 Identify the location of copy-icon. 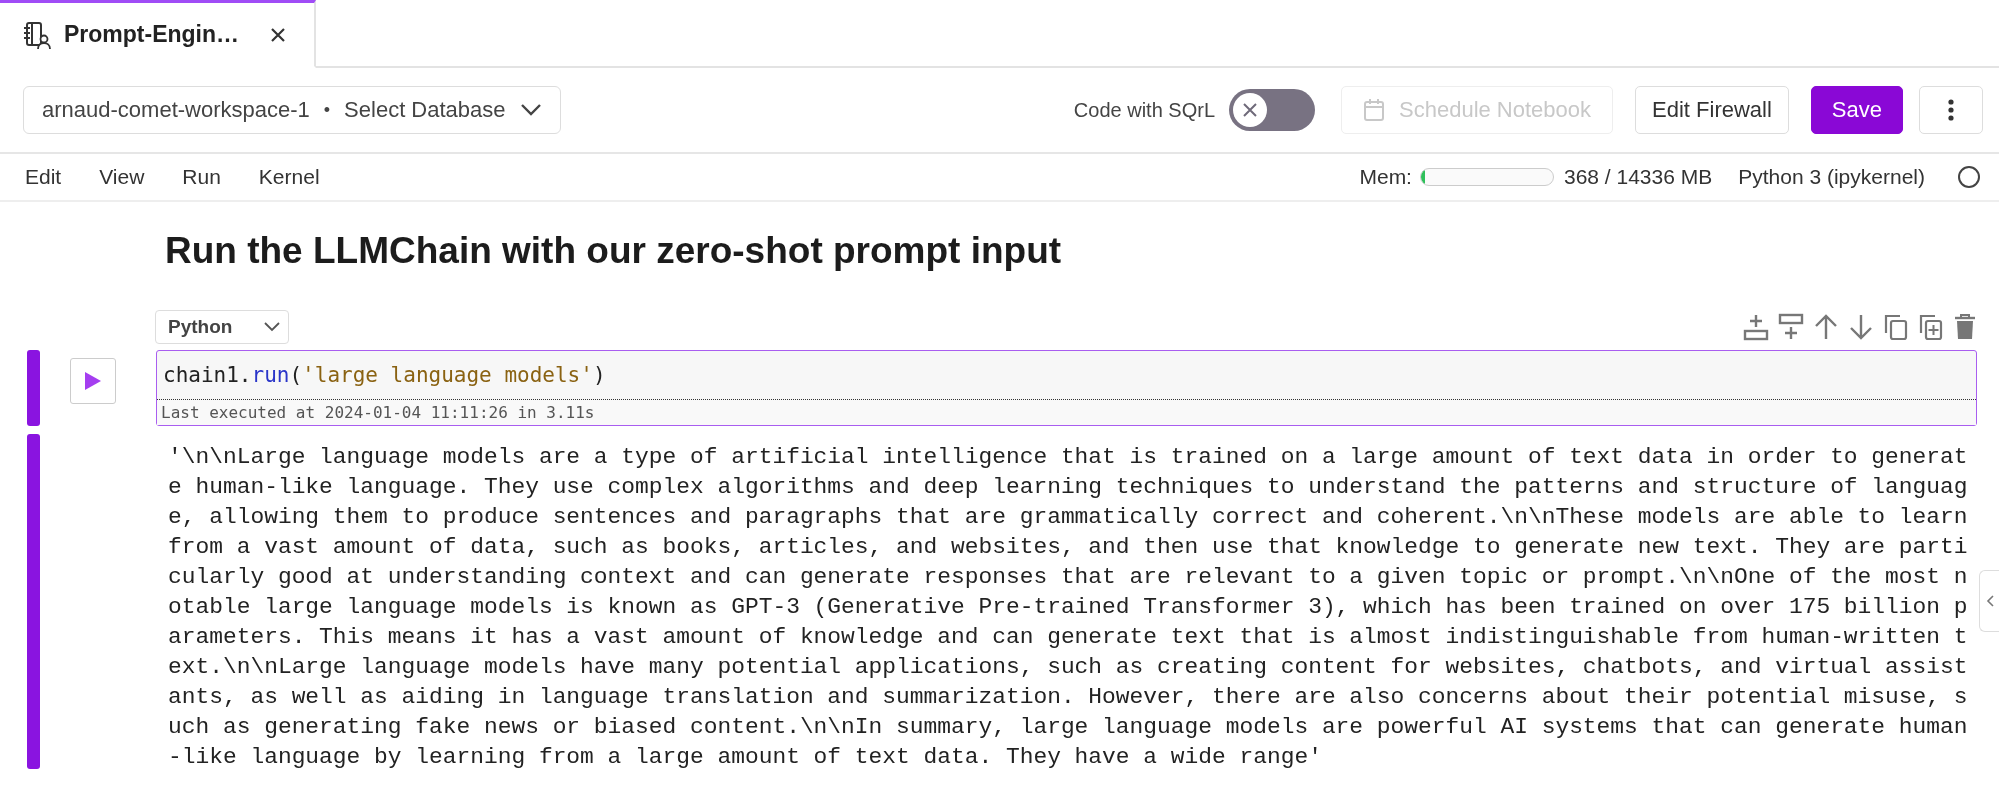
(1896, 327).